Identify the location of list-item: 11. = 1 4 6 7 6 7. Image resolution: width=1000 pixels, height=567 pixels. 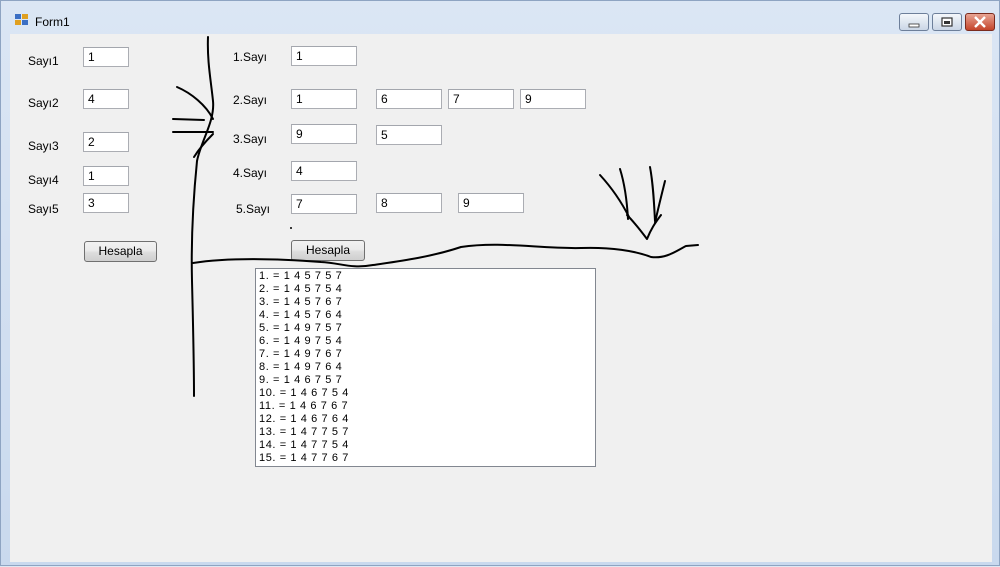
(427, 406).